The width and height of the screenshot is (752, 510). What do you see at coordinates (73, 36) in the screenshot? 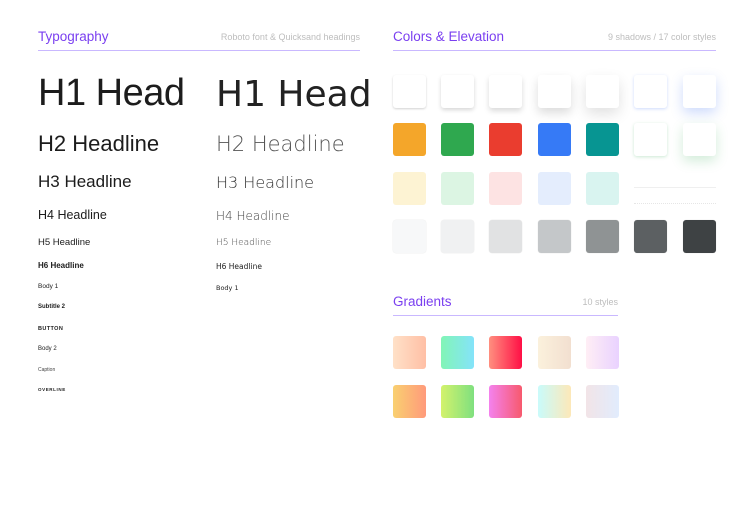
I see `typography-title: Typography` at bounding box center [73, 36].